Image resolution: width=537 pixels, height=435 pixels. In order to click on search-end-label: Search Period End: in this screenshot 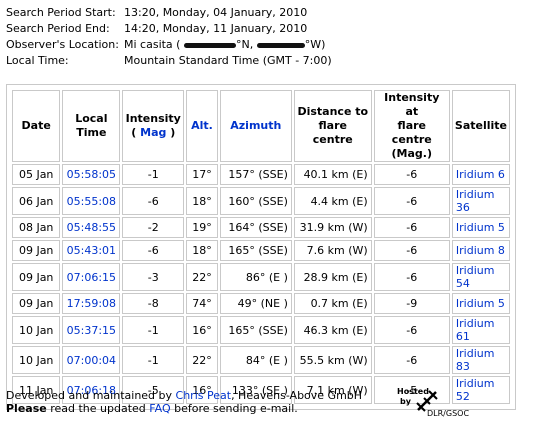, I will do `click(58, 28)`.